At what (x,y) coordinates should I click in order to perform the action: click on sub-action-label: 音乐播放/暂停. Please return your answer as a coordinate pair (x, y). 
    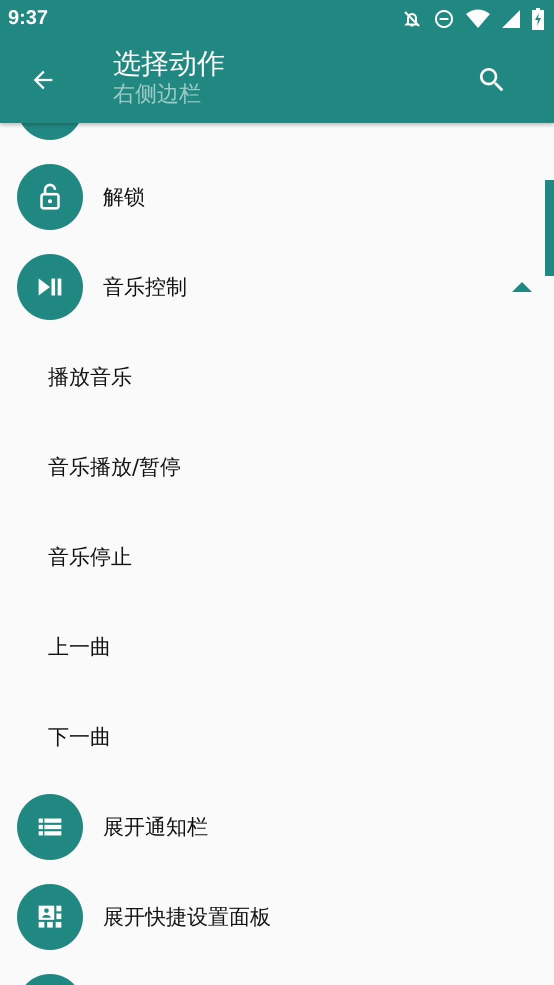
    Looking at the image, I should click on (115, 467).